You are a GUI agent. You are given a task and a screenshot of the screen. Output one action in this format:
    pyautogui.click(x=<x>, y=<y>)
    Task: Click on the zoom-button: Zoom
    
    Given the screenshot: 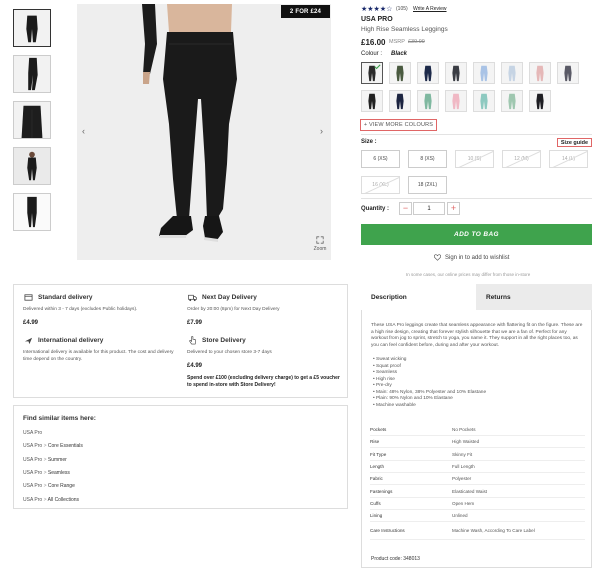 What is the action you would take?
    pyautogui.click(x=320, y=244)
    